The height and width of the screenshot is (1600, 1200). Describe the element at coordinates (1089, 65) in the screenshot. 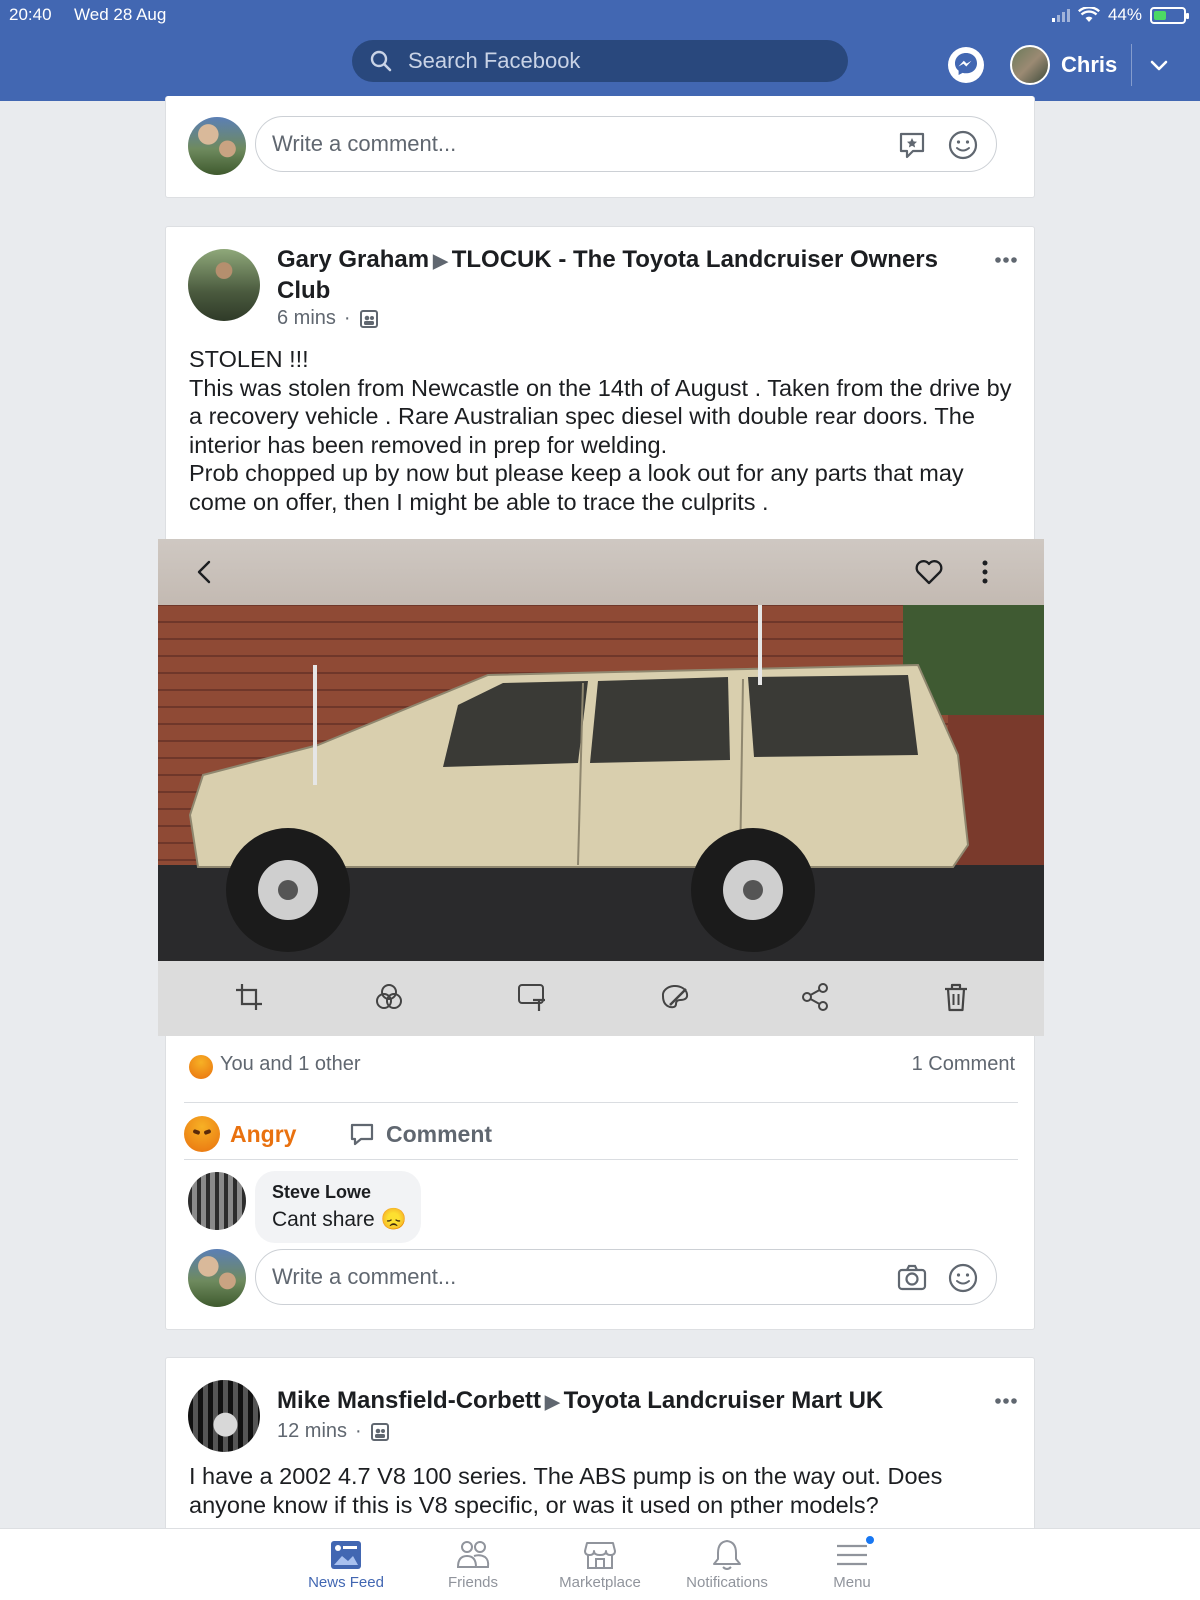

I see `user-name: Chris` at that location.